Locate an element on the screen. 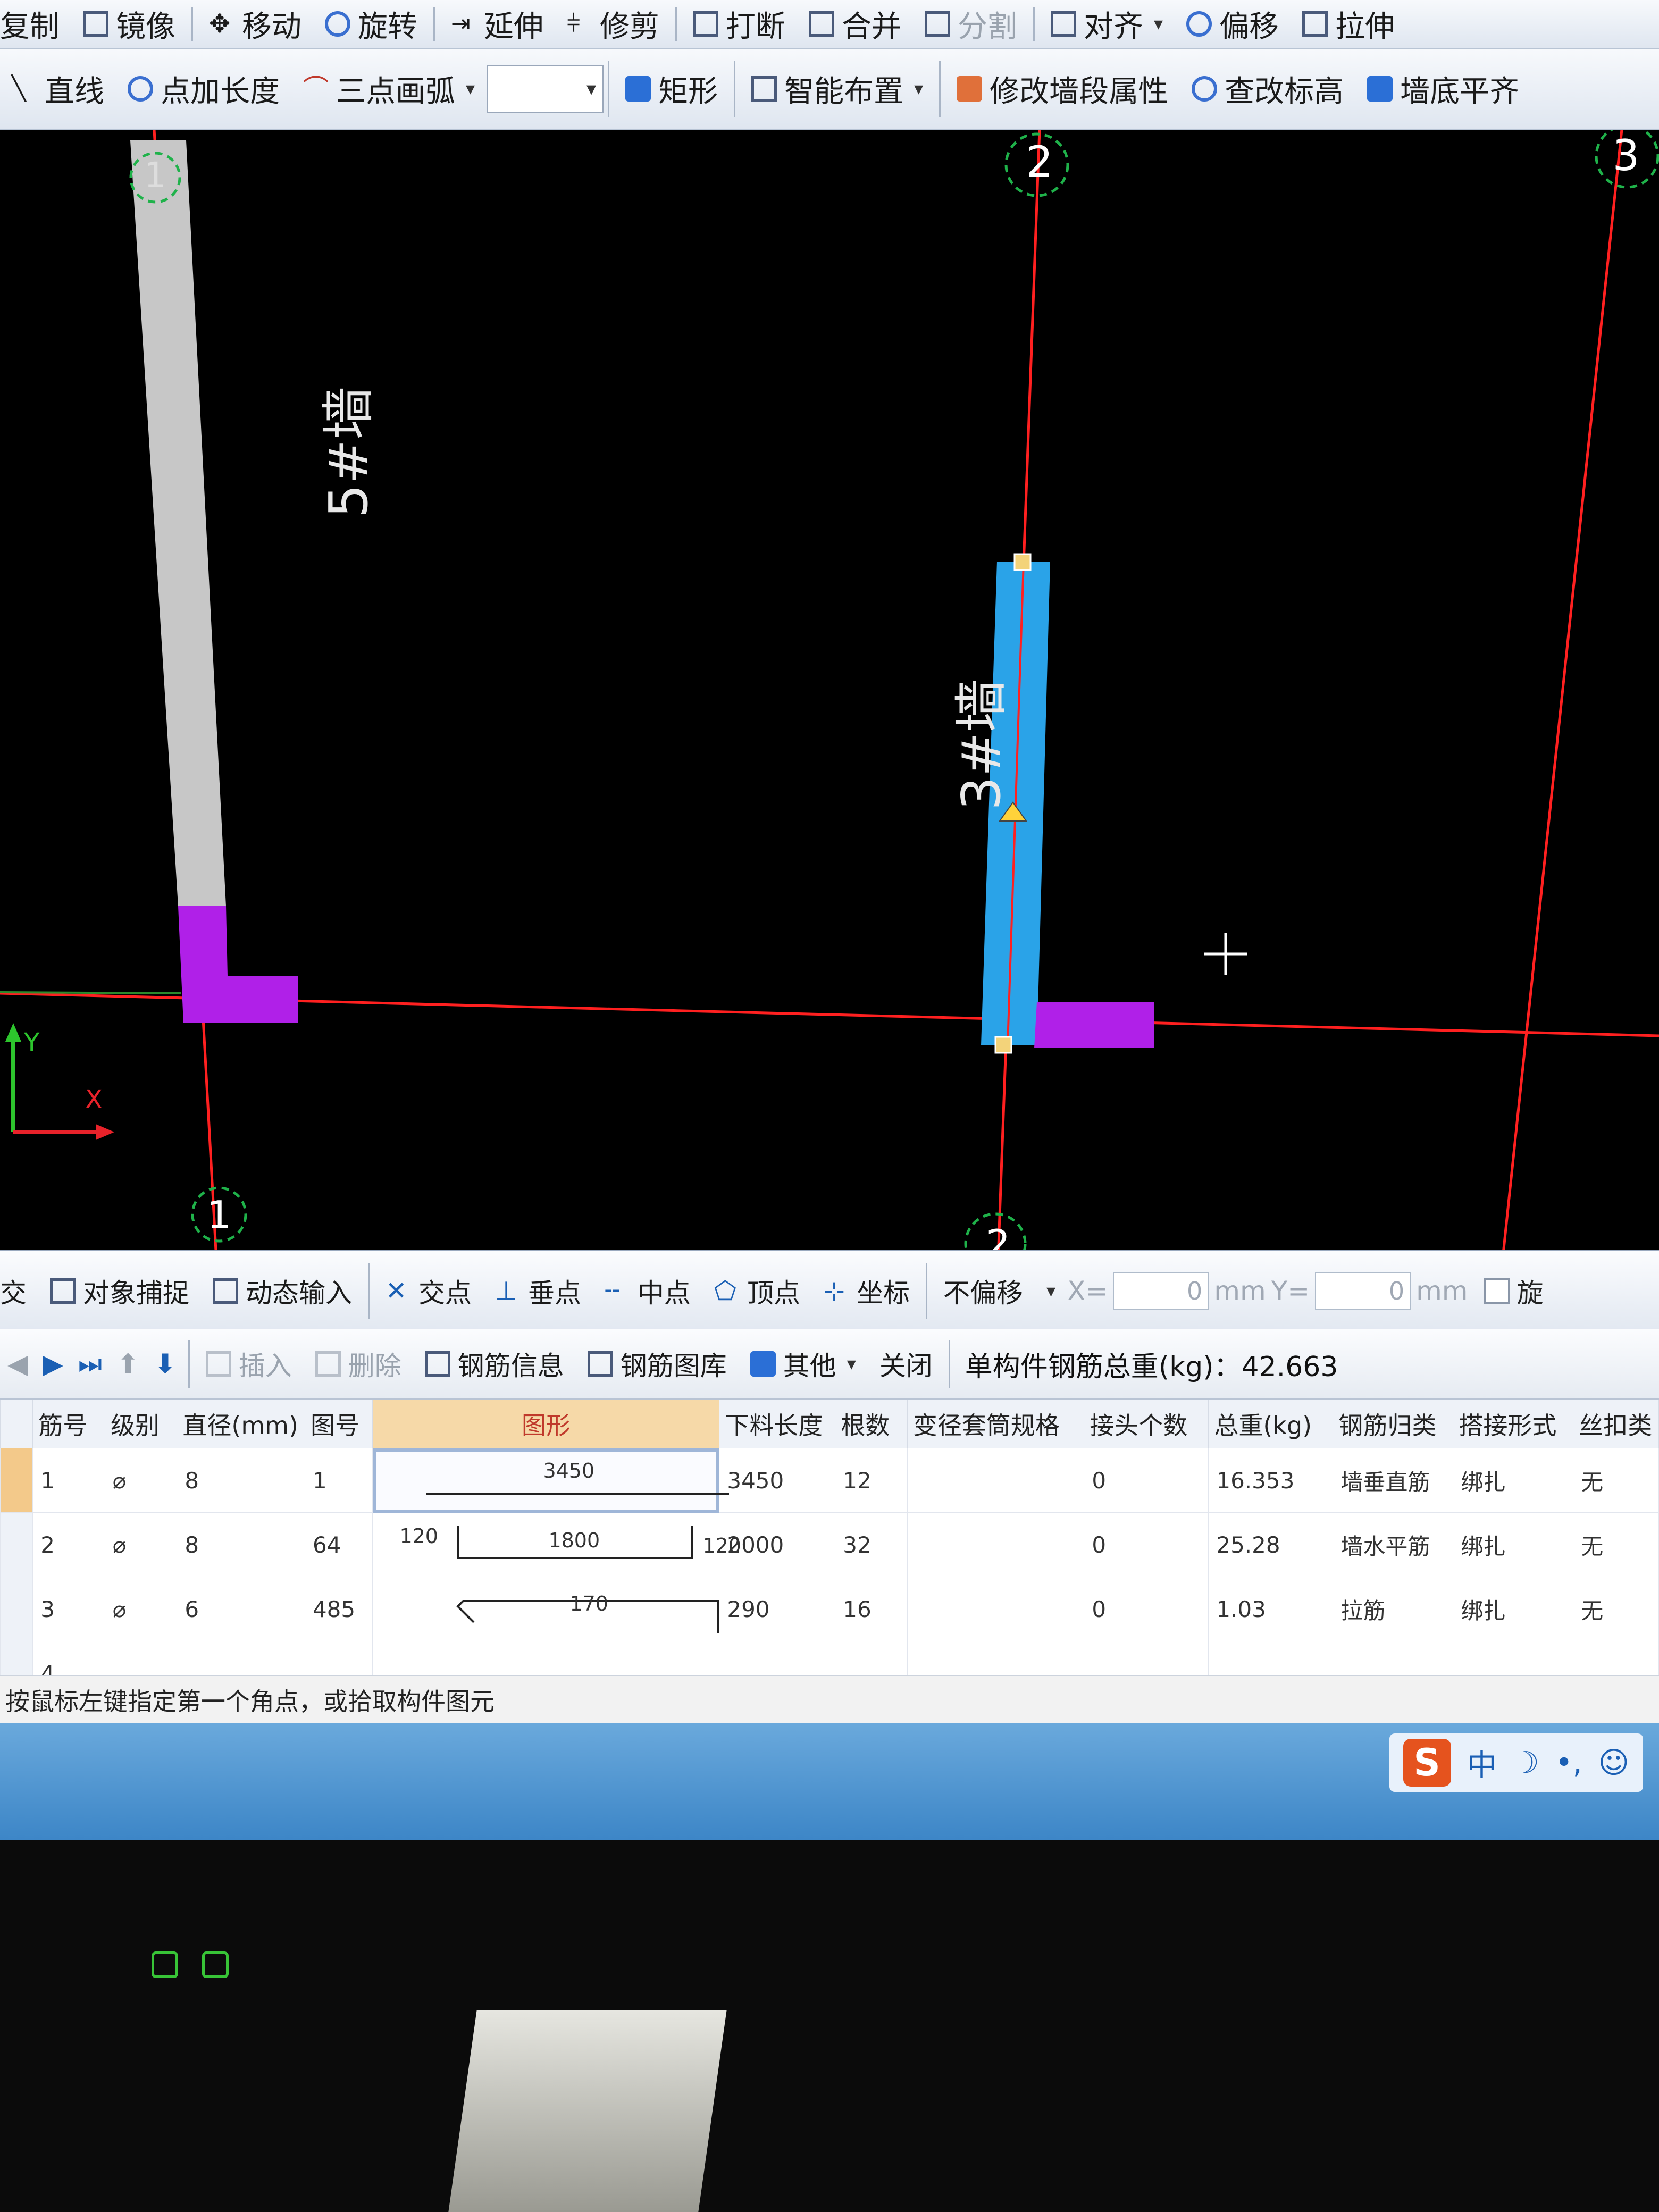 Image resolution: width=1659 pixels, height=2212 pixels. wall-3-grip-top is located at coordinates (1022, 562).